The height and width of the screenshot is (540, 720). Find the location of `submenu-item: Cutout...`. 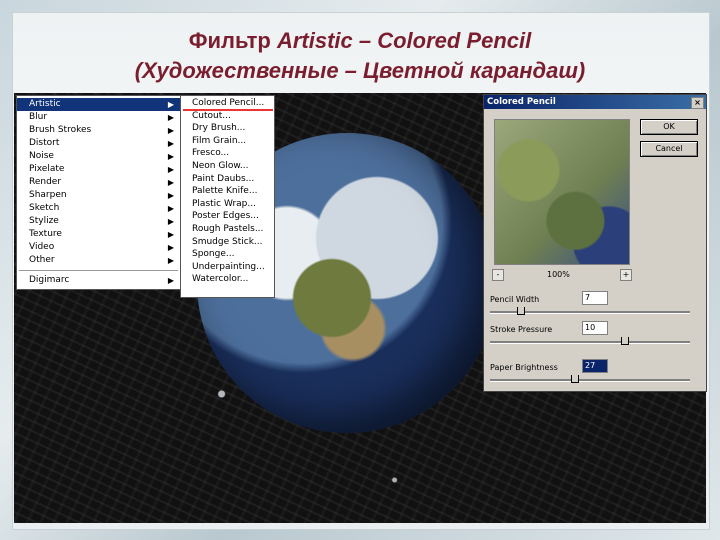

submenu-item: Cutout... is located at coordinates (227, 116).